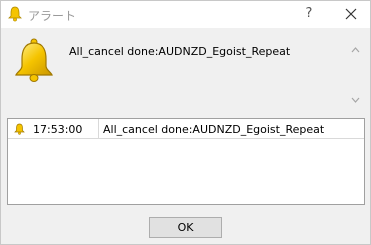 The image size is (371, 245). What do you see at coordinates (180, 51) in the screenshot?
I see `alert-message: All_cancel done:AUDNZD_Egoist_Repeat` at bounding box center [180, 51].